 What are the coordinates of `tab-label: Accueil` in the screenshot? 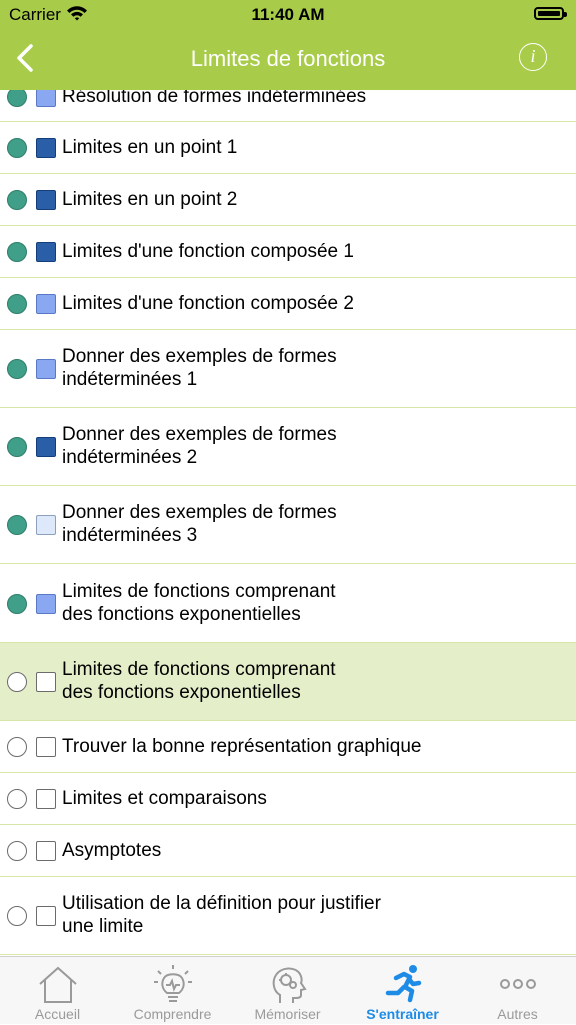 It's located at (57, 1014).